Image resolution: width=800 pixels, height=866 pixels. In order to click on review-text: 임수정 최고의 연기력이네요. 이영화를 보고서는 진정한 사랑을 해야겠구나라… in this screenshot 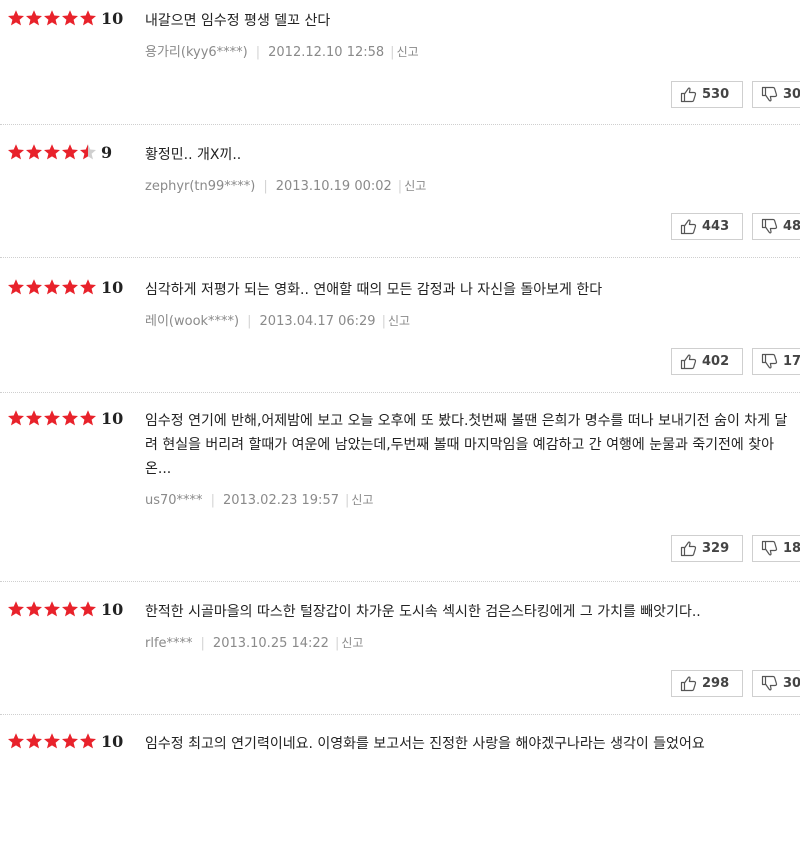, I will do `click(425, 744)`.